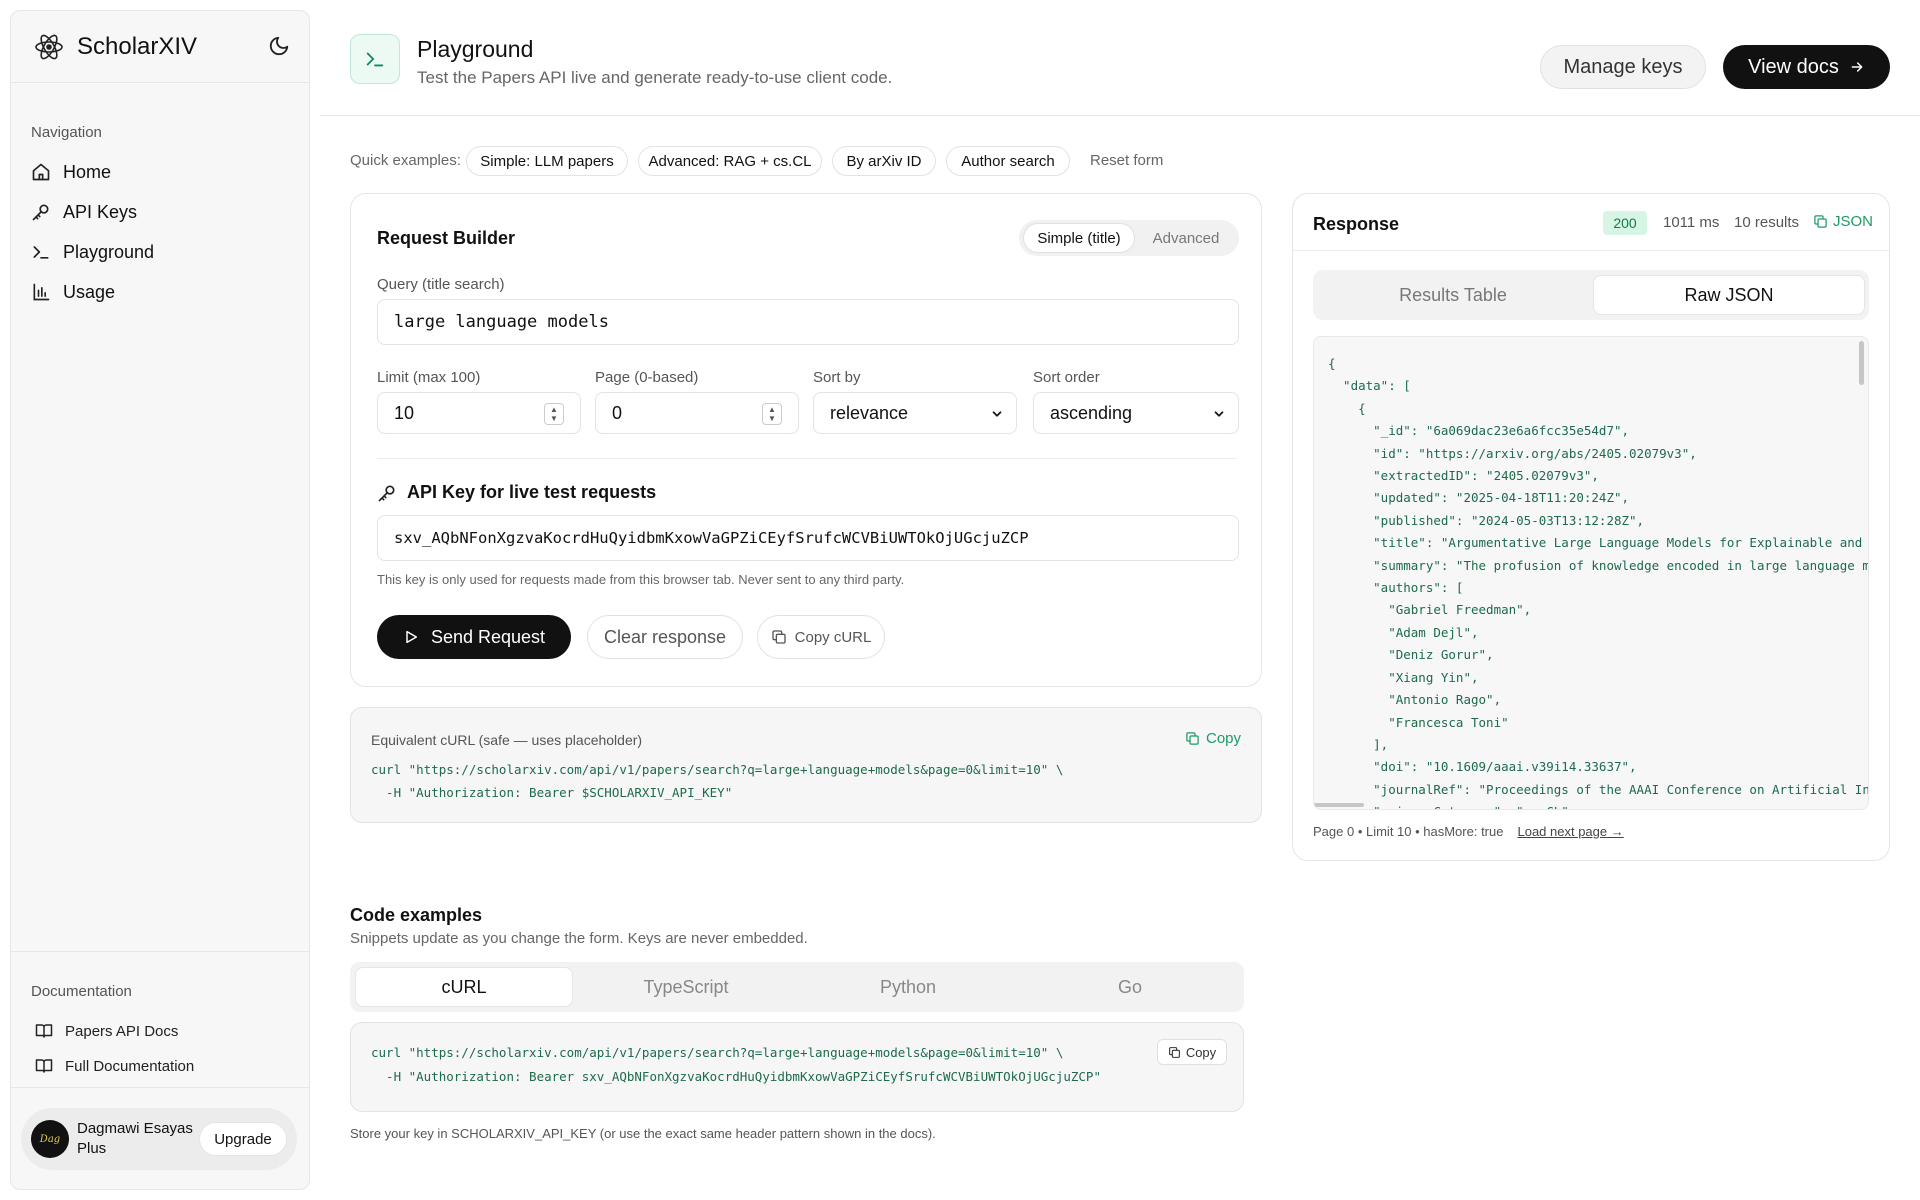  I want to click on sort-order-select: ascending, so click(1136, 413).